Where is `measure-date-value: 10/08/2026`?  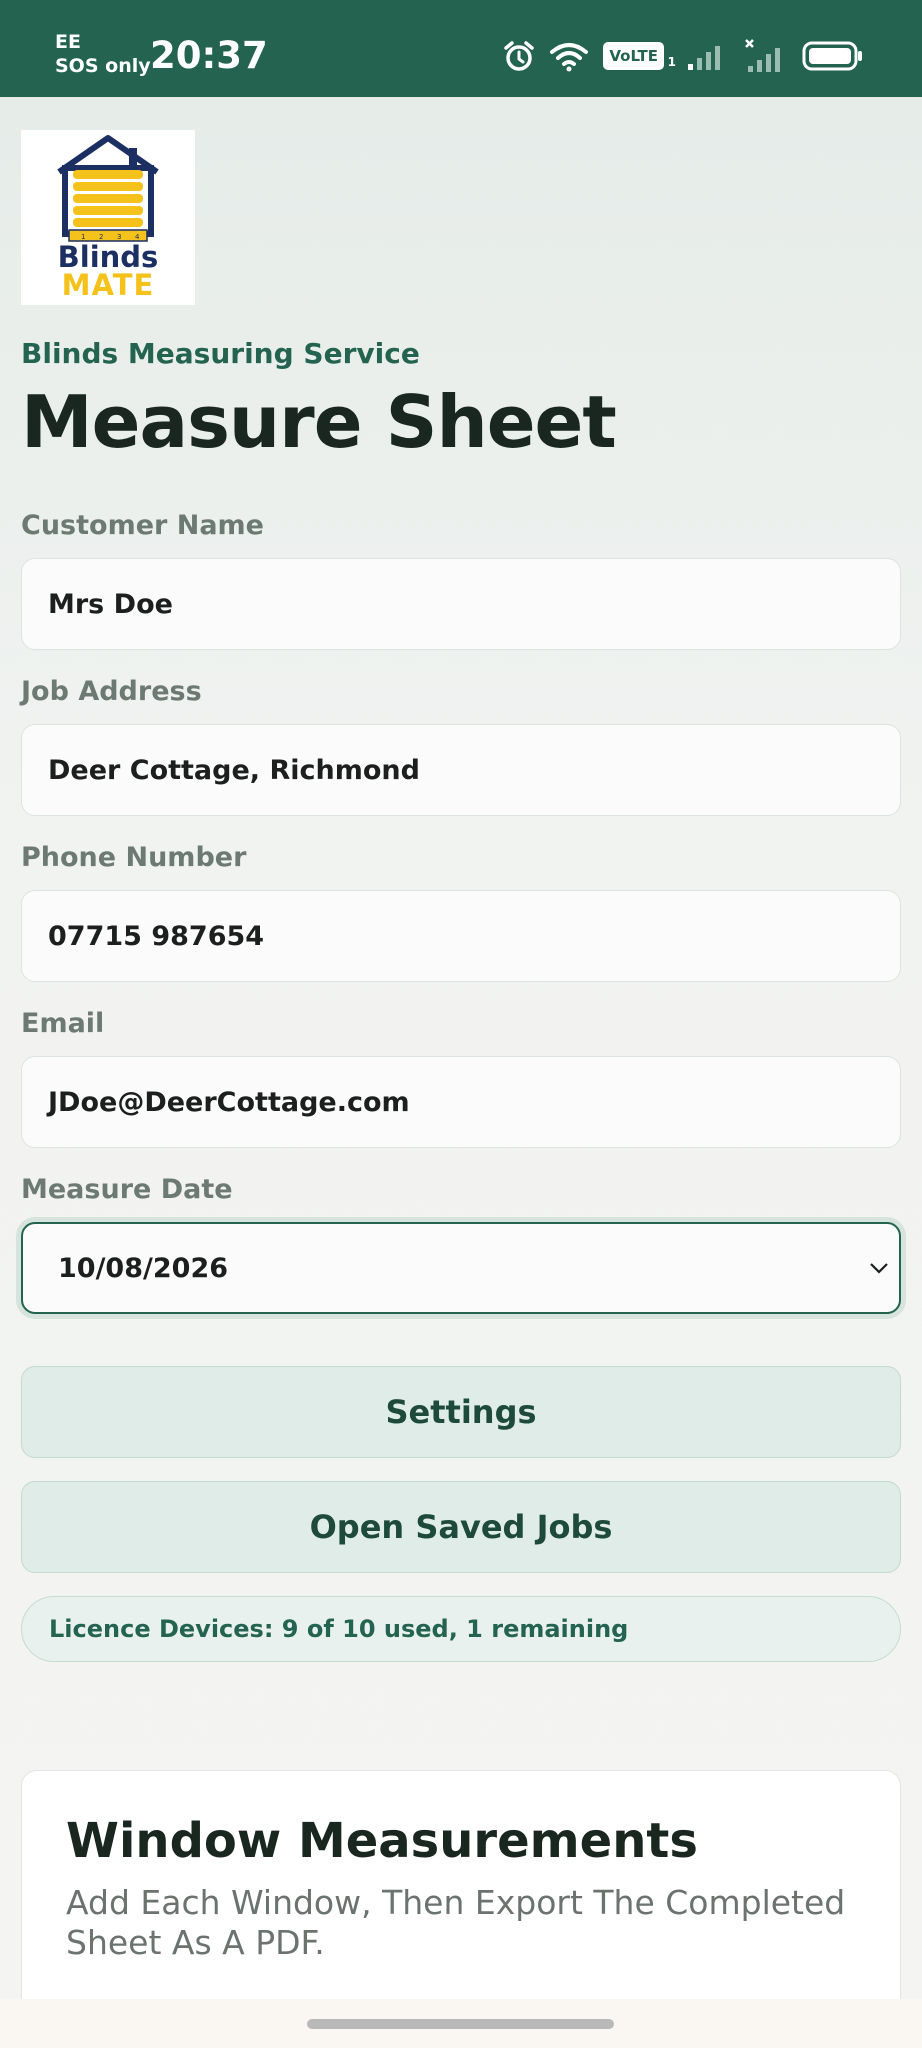
measure-date-value: 10/08/2026 is located at coordinates (143, 1268).